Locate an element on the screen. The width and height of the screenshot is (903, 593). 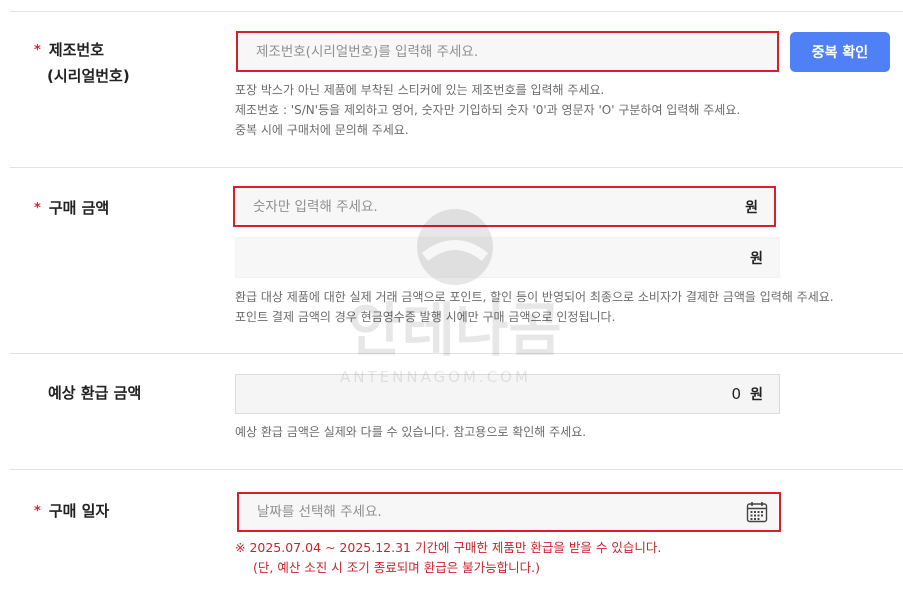
purchase-amount-label-text: 구매 금액 is located at coordinates (79, 208).